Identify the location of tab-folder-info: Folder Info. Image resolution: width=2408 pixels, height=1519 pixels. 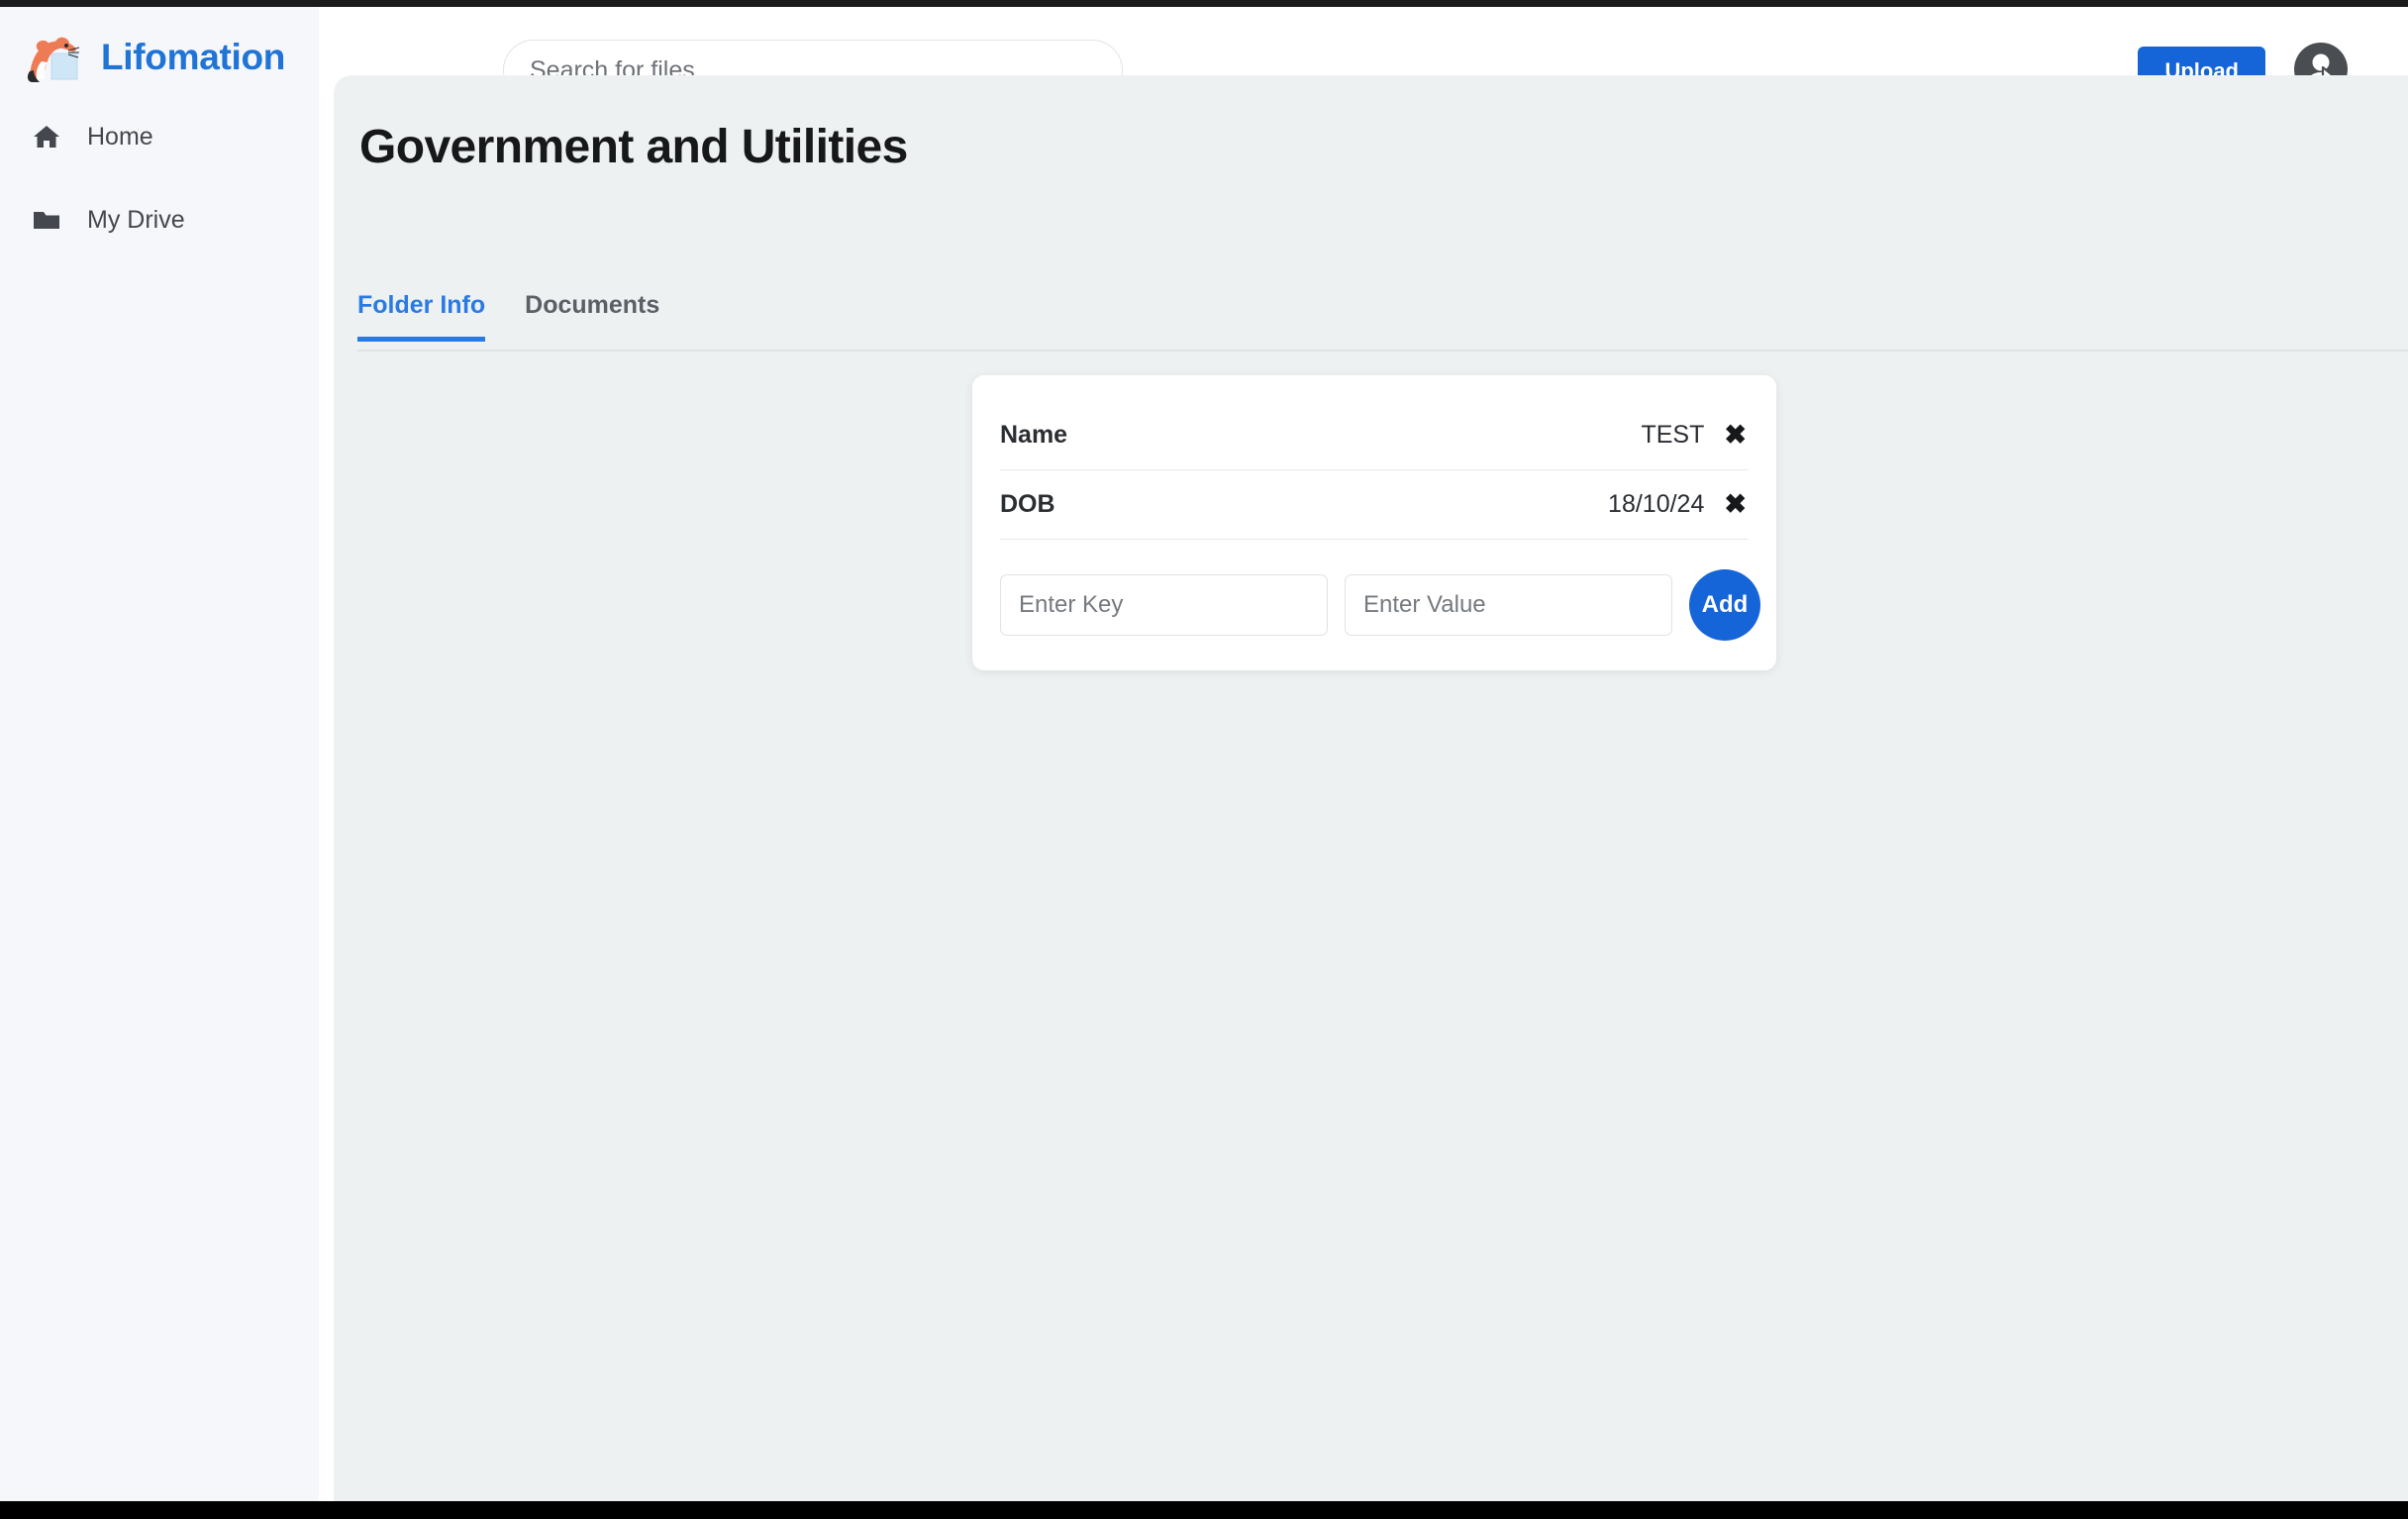
(421, 317).